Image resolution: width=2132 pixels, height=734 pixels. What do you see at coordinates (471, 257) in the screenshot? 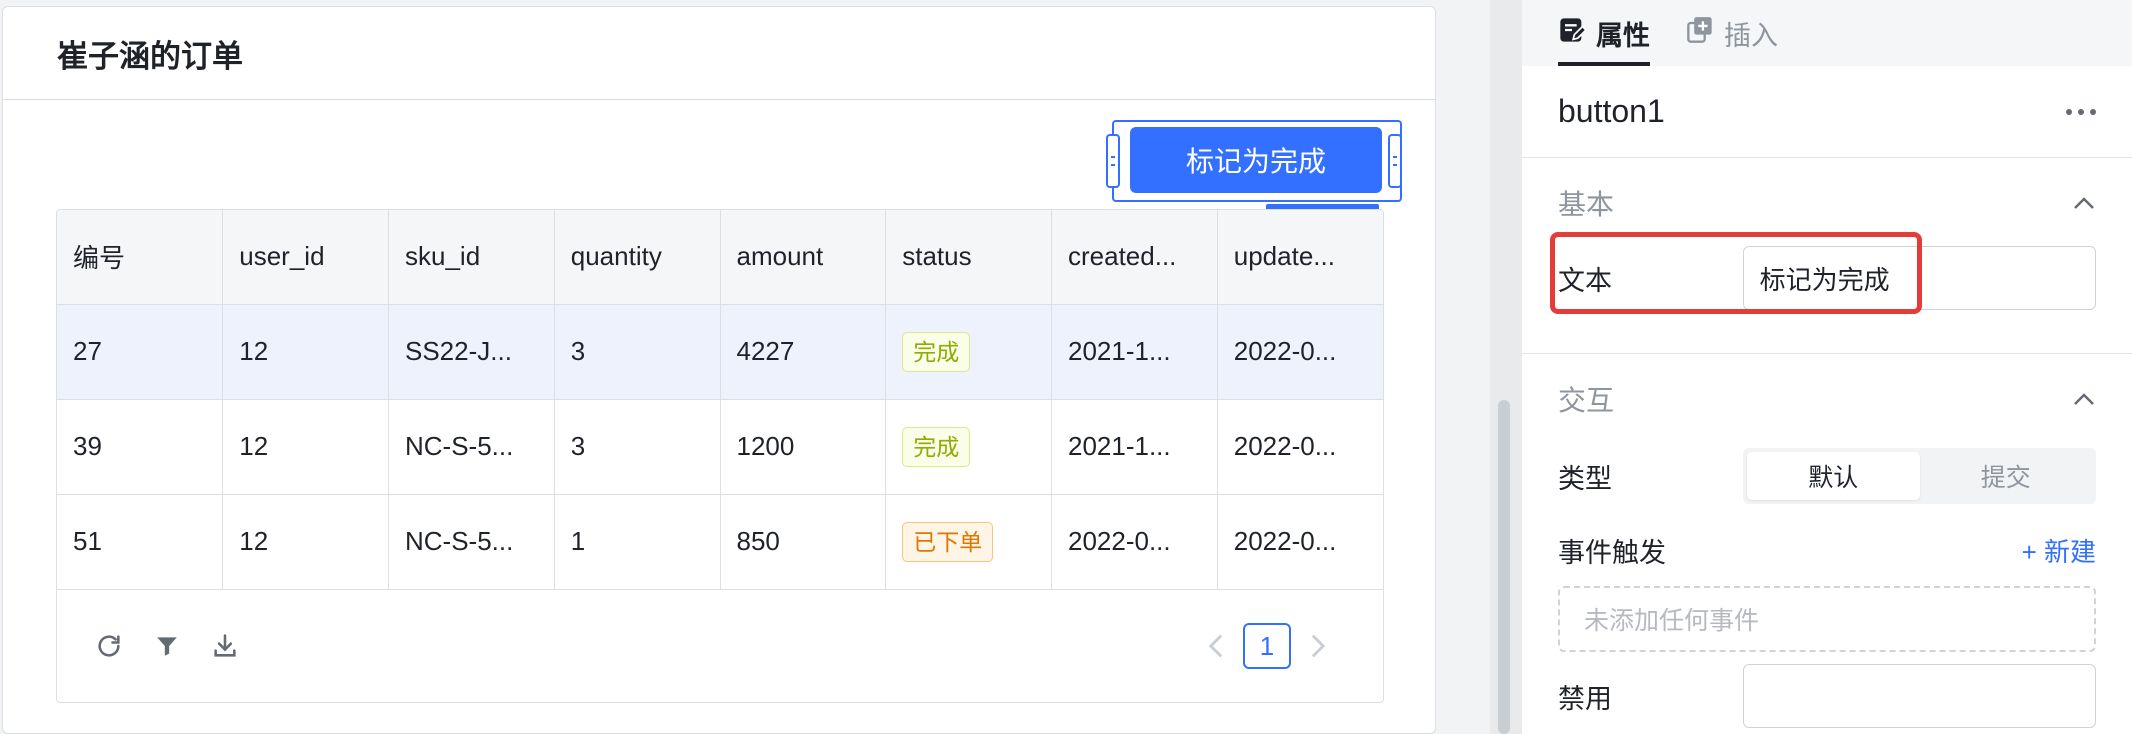
I see `column-header: sku_id` at bounding box center [471, 257].